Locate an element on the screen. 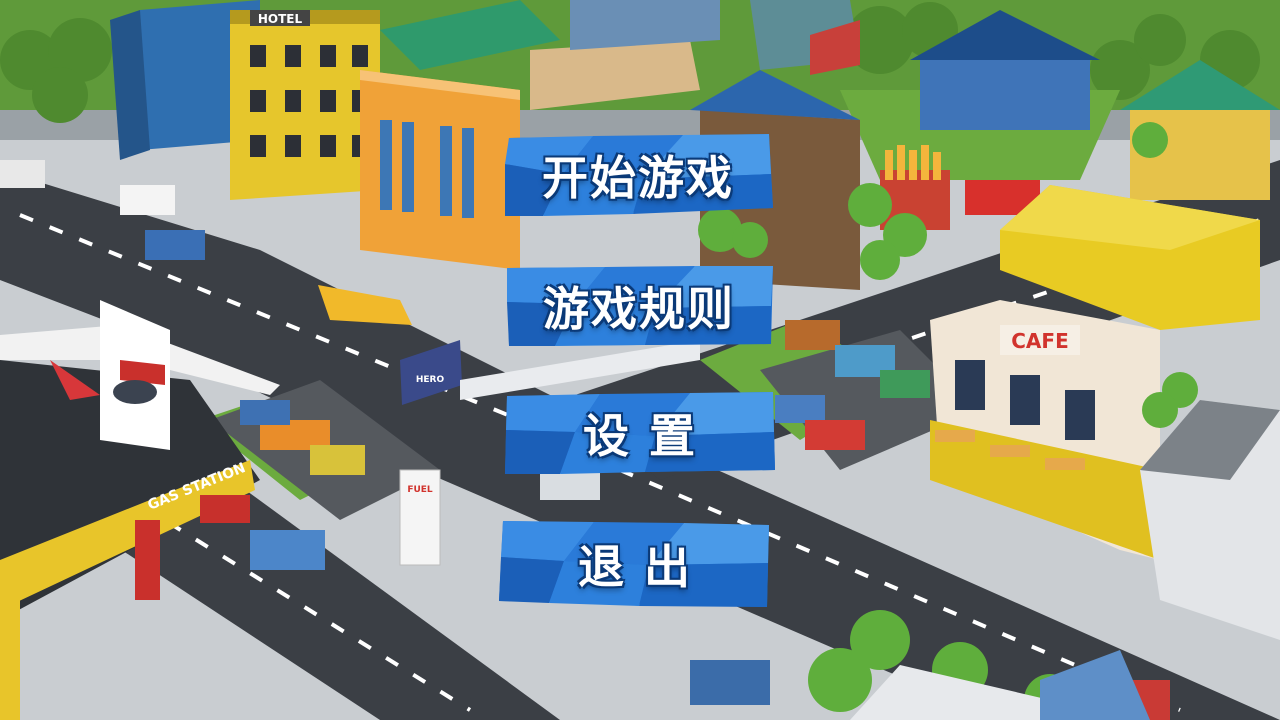 The width and height of the screenshot is (1280, 720). billboard-text: HERO is located at coordinates (430, 380).